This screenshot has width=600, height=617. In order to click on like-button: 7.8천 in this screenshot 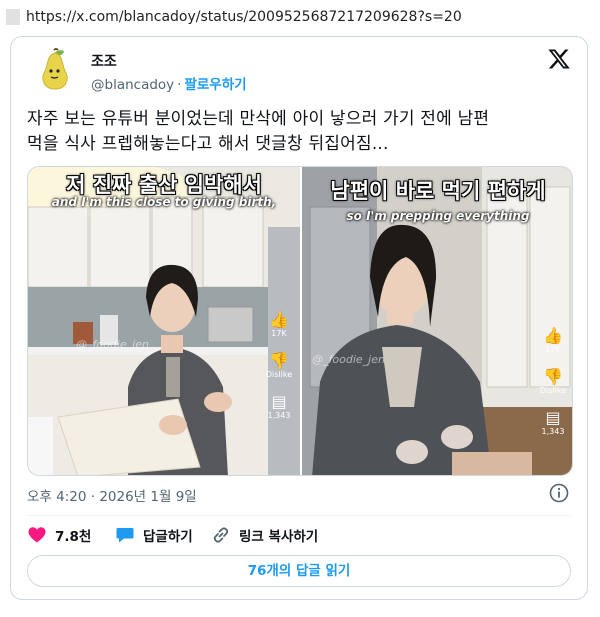, I will do `click(59, 535)`.